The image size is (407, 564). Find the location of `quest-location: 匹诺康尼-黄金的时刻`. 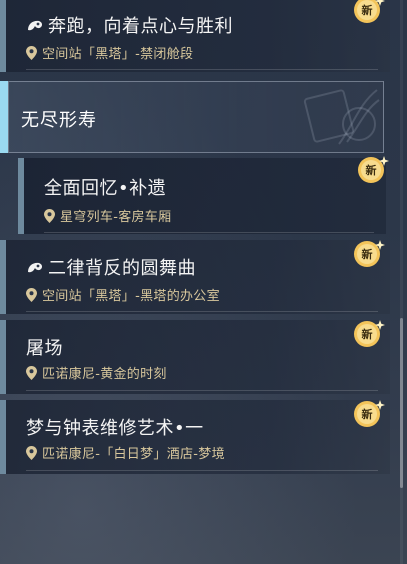

quest-location: 匹诺康尼-黄金的时刻 is located at coordinates (96, 372).